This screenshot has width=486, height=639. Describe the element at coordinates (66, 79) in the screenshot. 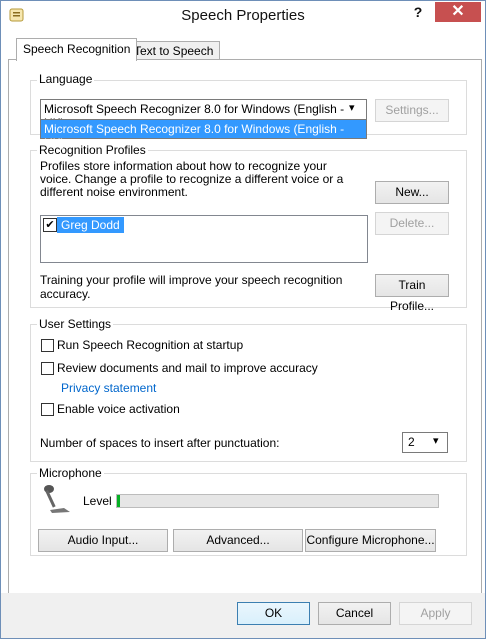

I see `language-group-label: Language` at that location.